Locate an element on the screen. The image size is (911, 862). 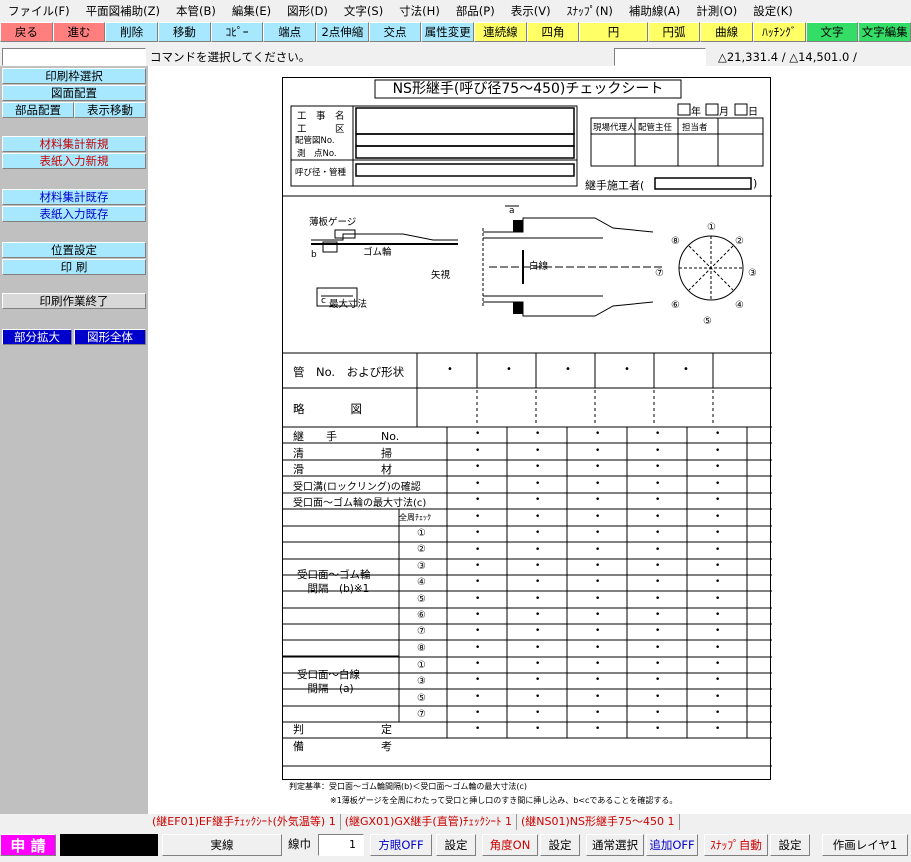
toolbar-button-8: 属性変更 is located at coordinates (448, 32).